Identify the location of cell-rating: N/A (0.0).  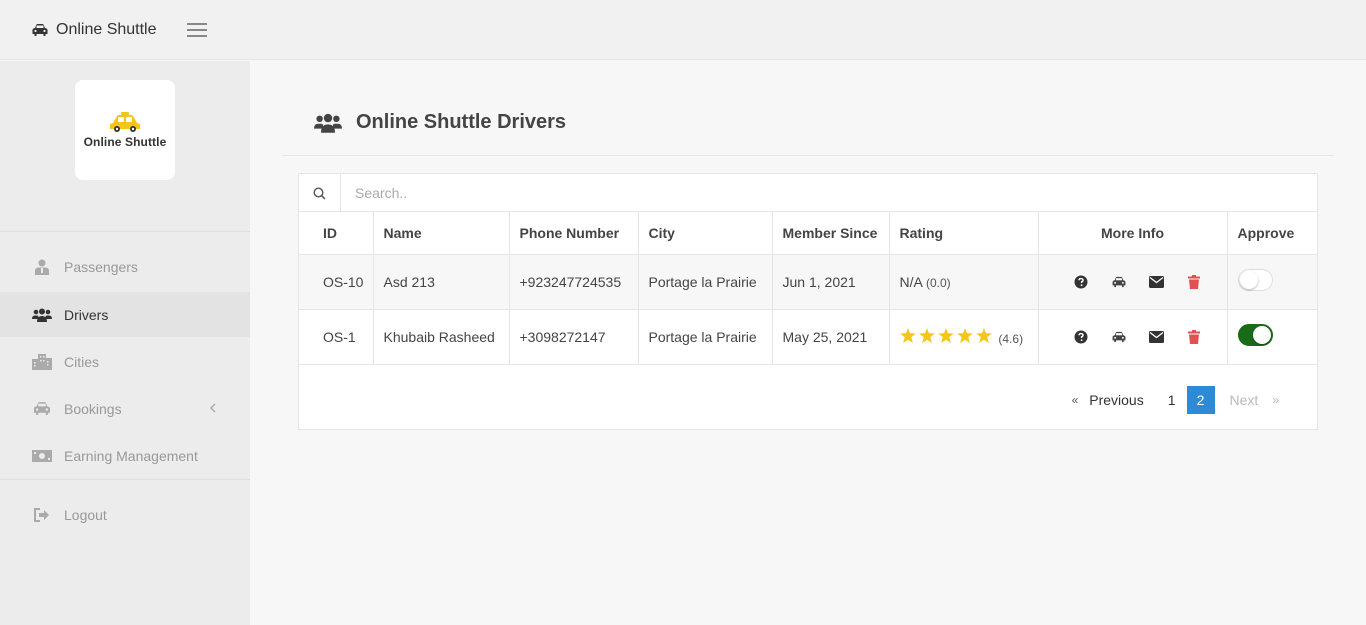
(964, 282).